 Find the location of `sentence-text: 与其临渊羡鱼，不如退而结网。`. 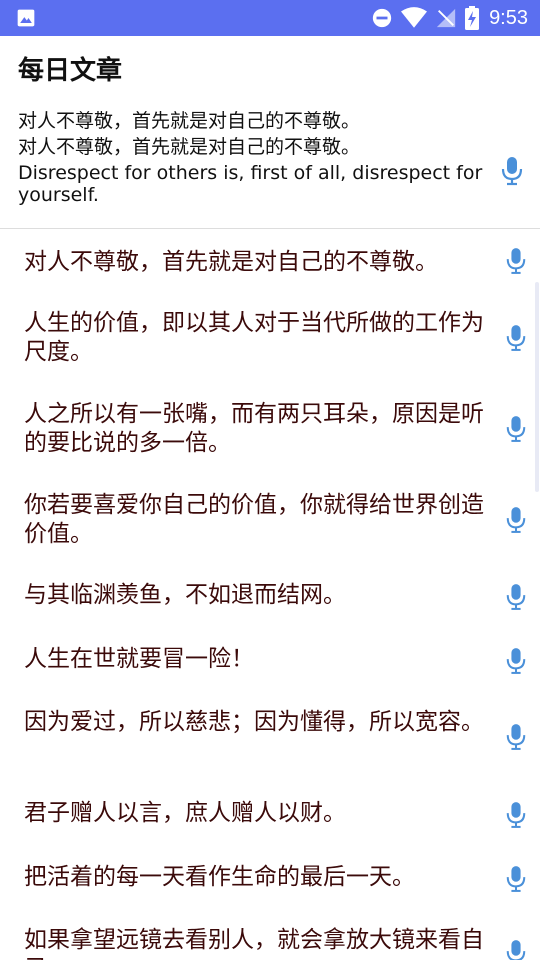

sentence-text: 与其临渊羡鱼，不如退而结网。 is located at coordinates (185, 595).